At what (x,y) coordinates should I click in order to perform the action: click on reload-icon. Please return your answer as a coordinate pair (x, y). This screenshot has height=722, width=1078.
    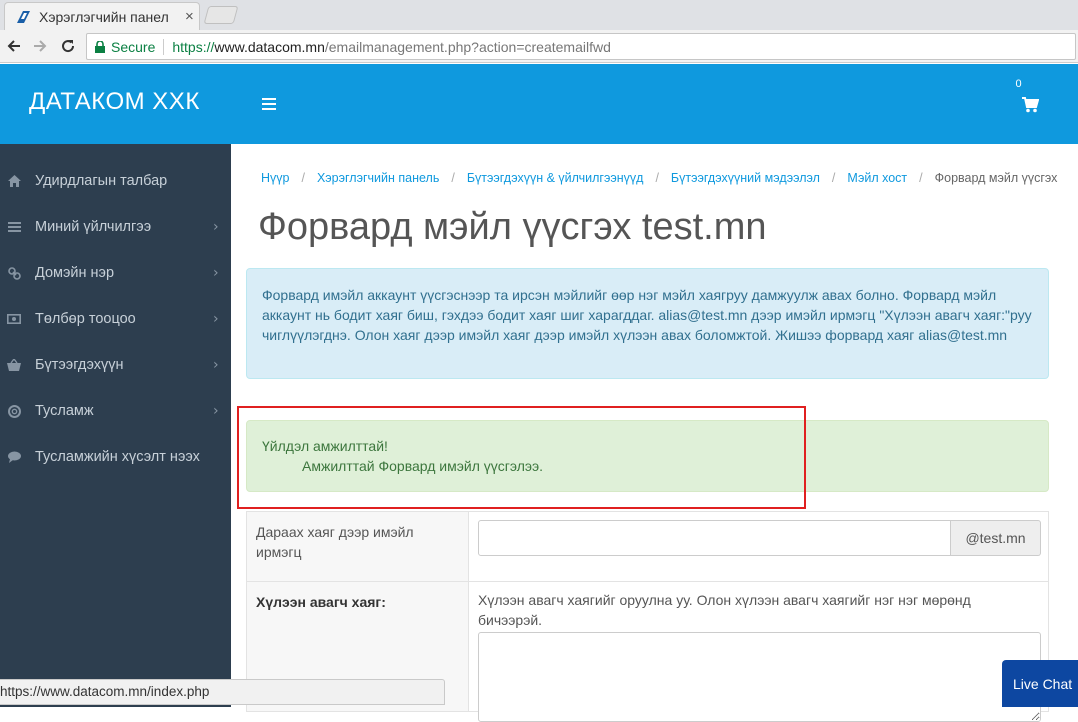
    Looking at the image, I should click on (68, 46).